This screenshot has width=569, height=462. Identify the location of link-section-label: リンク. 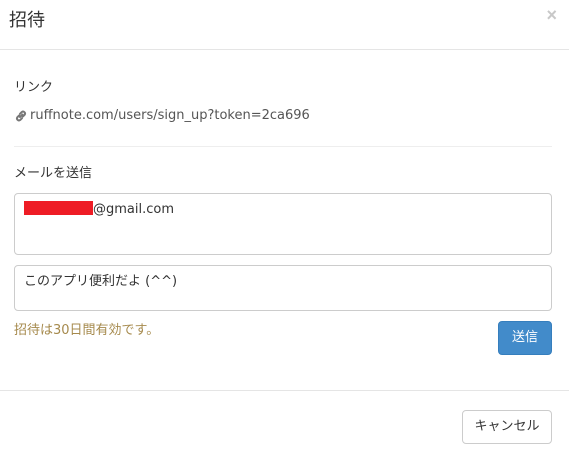
(34, 87).